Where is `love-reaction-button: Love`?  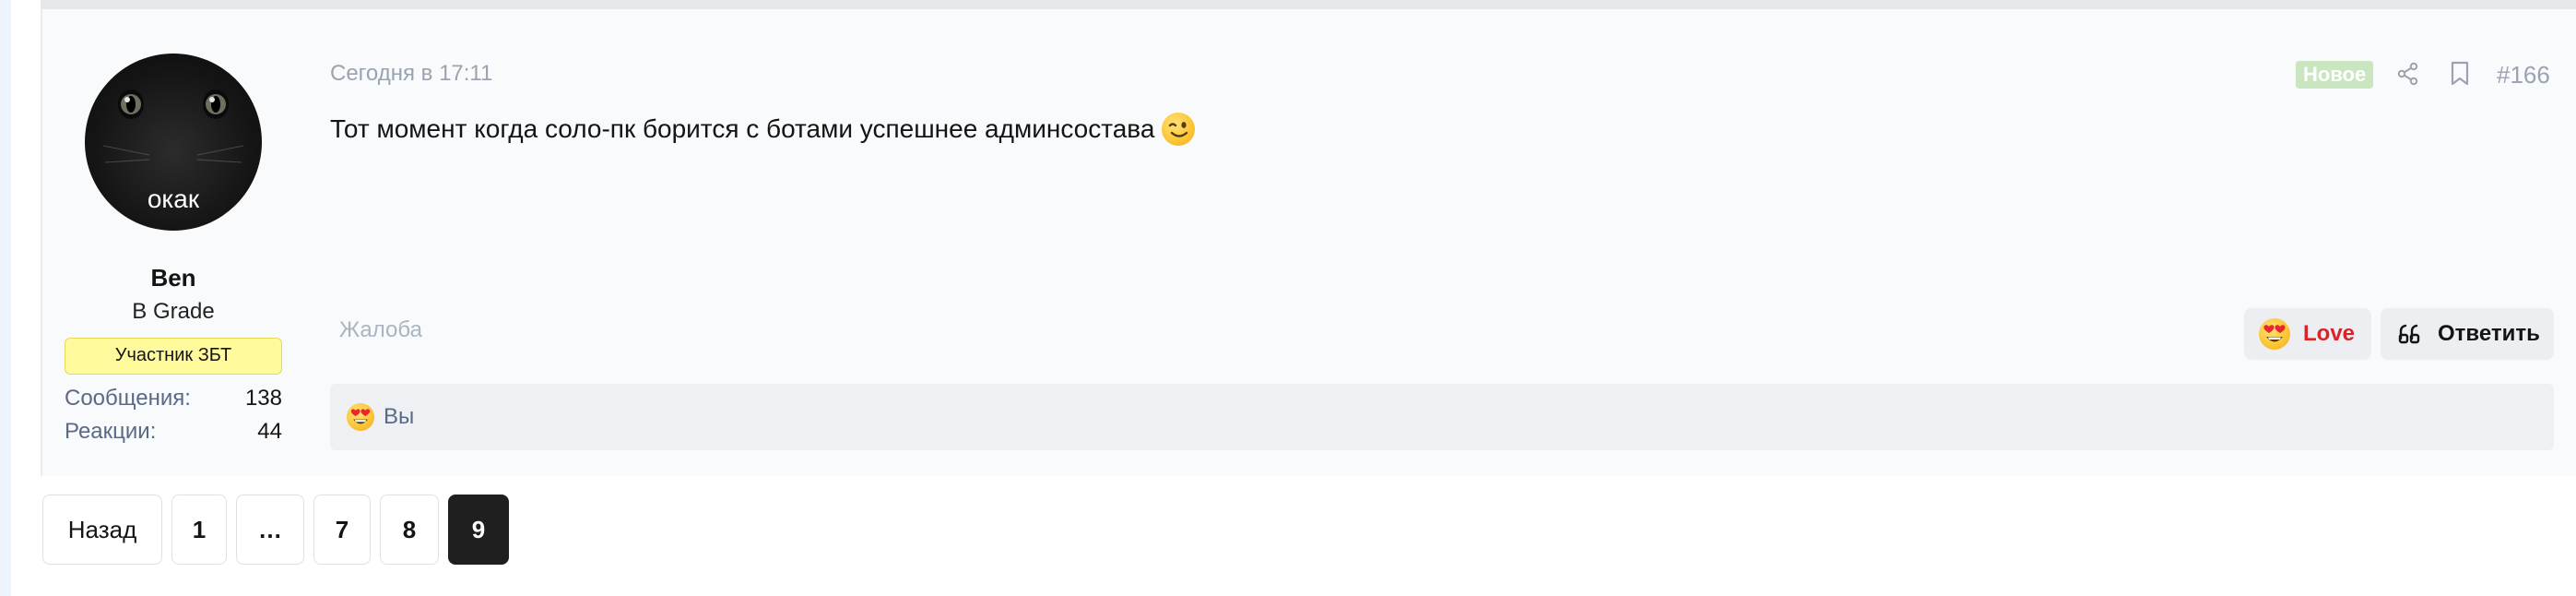
love-reaction-button: Love is located at coordinates (2307, 334).